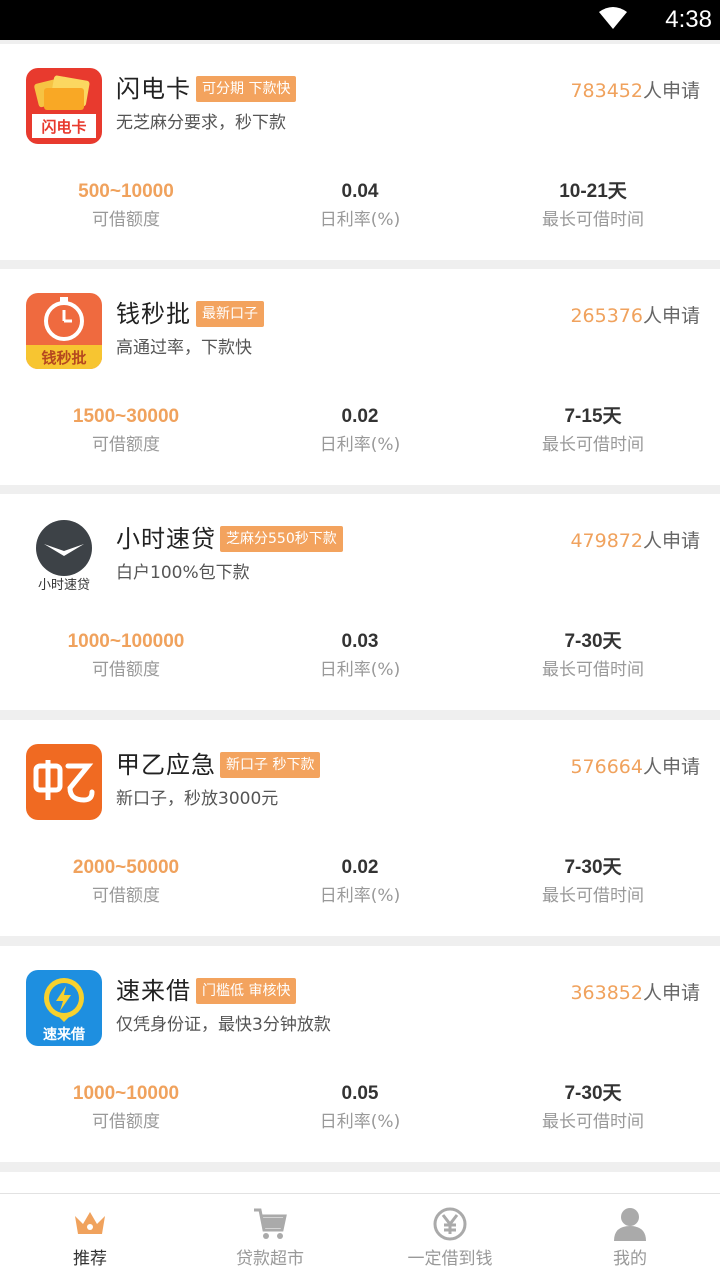 This screenshot has height=1280, width=720. Describe the element at coordinates (360, 1107) in the screenshot. I see `daily-rate: 0.05 日利率(%)` at that location.